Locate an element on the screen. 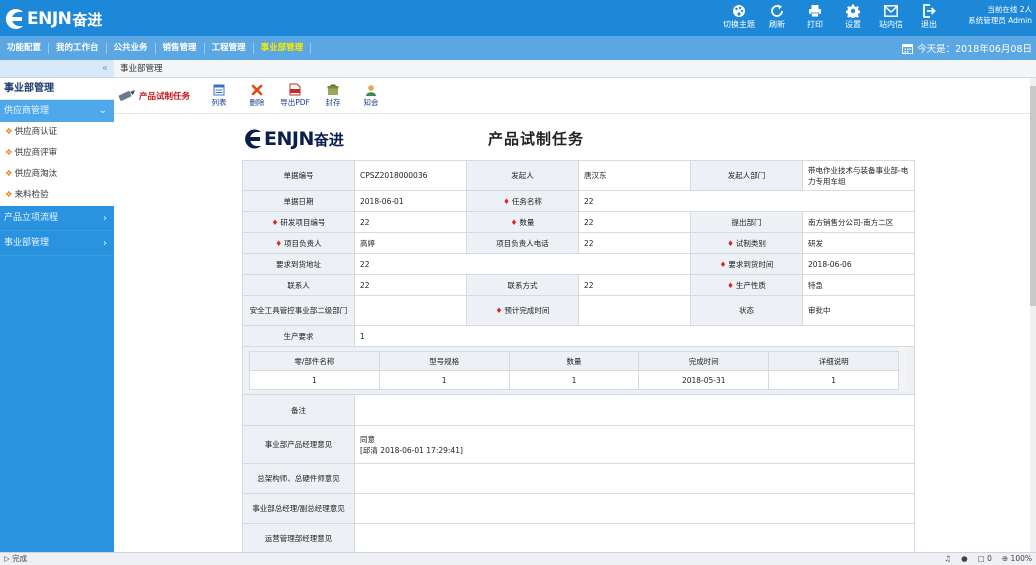 This screenshot has height=565, width=1036. theme-button: 切换主题 is located at coordinates (739, 18).